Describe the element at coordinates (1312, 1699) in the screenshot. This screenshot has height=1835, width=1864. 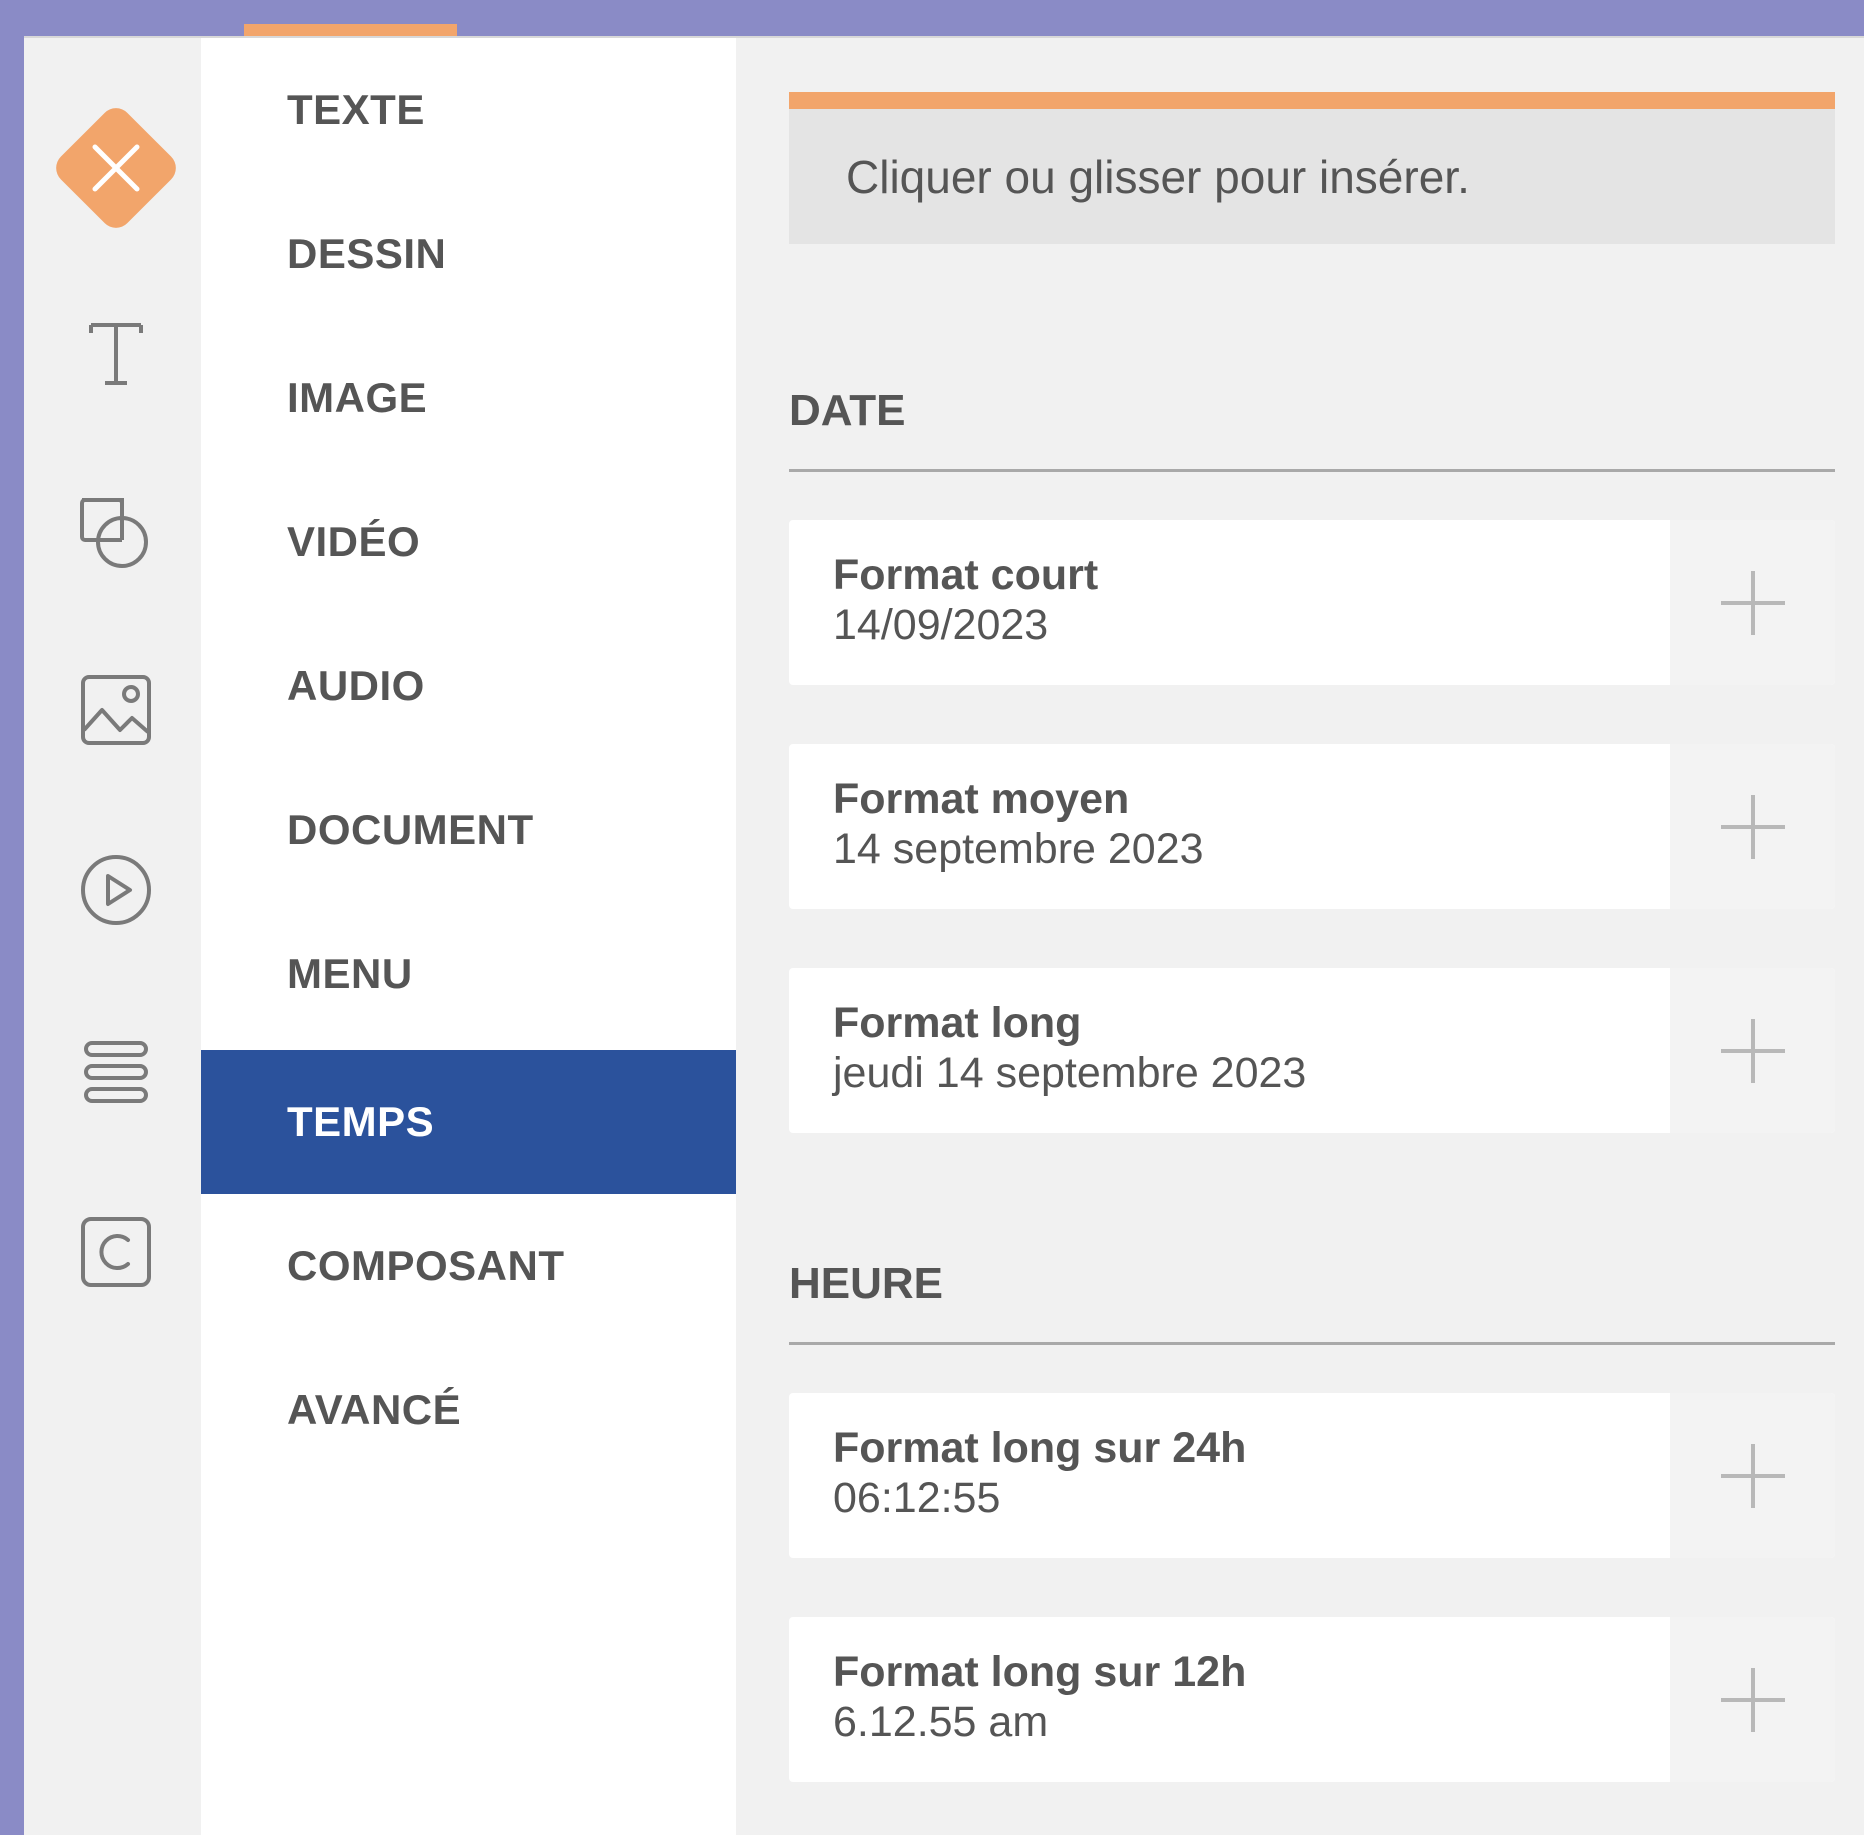
I see `format-card-12h: Format long sur 12h 6.12.55 am` at that location.